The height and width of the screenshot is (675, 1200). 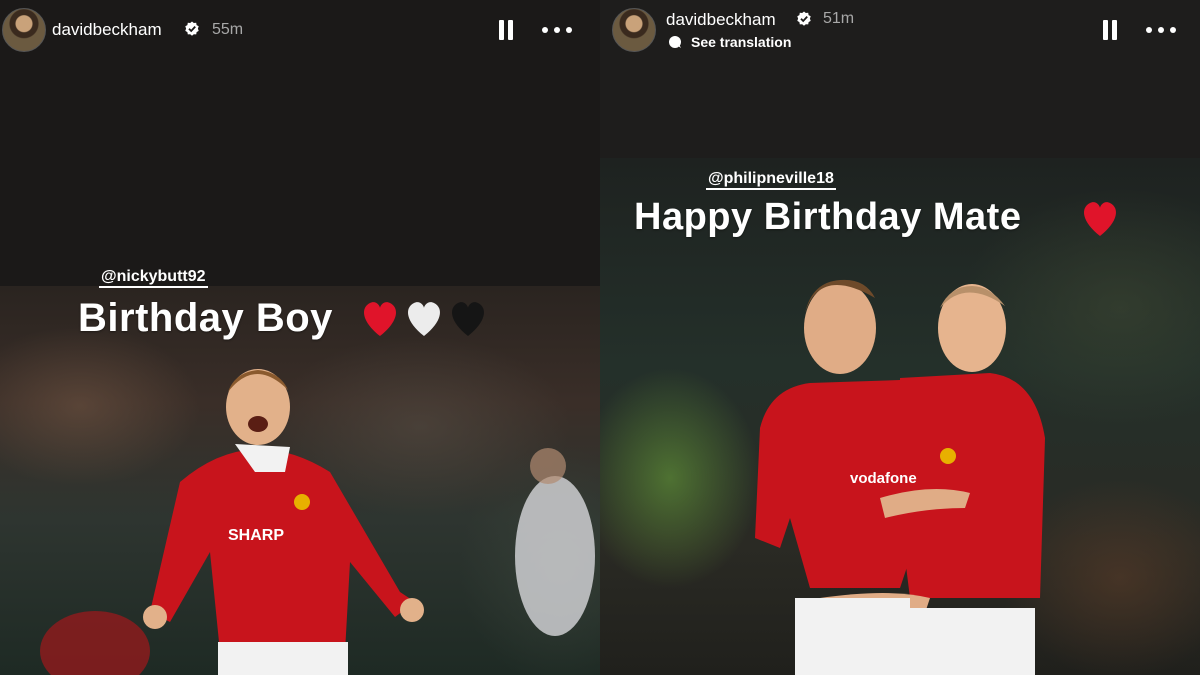 I want to click on white-heart-icon, so click(x=424, y=319).